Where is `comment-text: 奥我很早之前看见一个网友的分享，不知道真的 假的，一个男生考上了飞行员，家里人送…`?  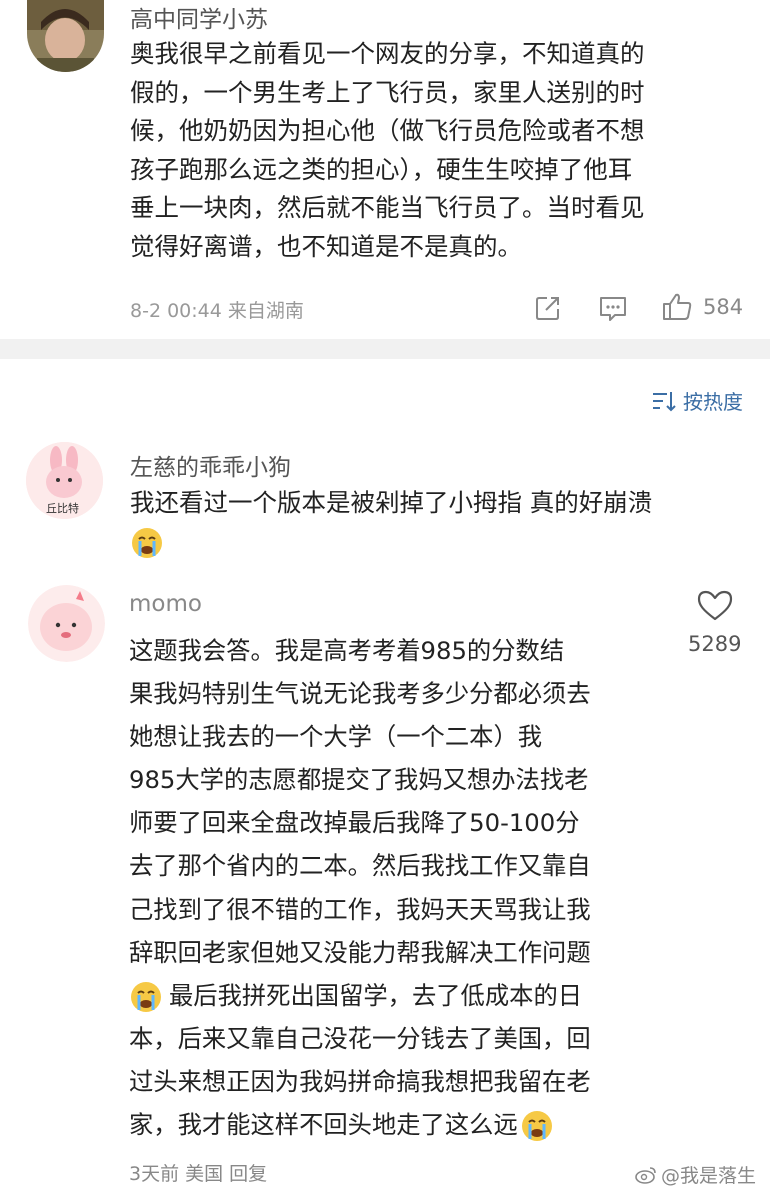
comment-text: 奥我很早之前看见一个网友的分享，不知道真的 假的，一个男生考上了飞行员，家里人送… is located at coordinates (387, 151).